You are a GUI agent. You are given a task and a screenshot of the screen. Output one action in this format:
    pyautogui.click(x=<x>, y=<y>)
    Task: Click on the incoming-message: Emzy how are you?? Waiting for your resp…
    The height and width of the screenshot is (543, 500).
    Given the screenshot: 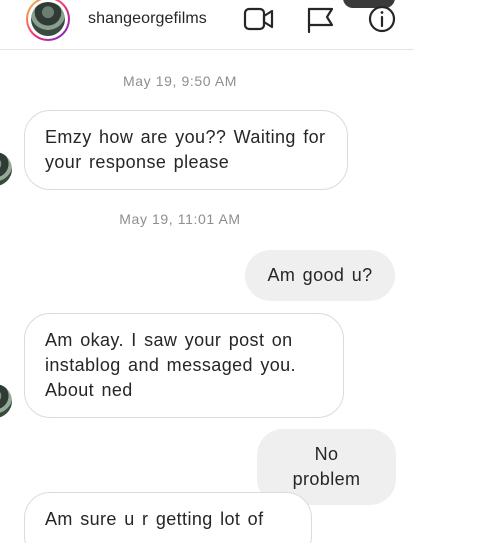 What is the action you would take?
    pyautogui.click(x=186, y=150)
    